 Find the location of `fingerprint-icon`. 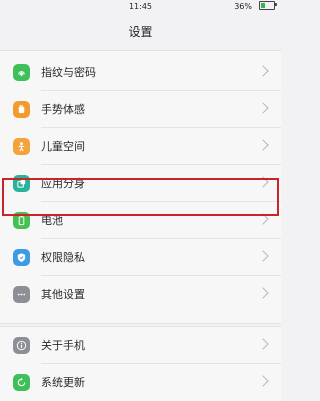

fingerprint-icon is located at coordinates (21, 72).